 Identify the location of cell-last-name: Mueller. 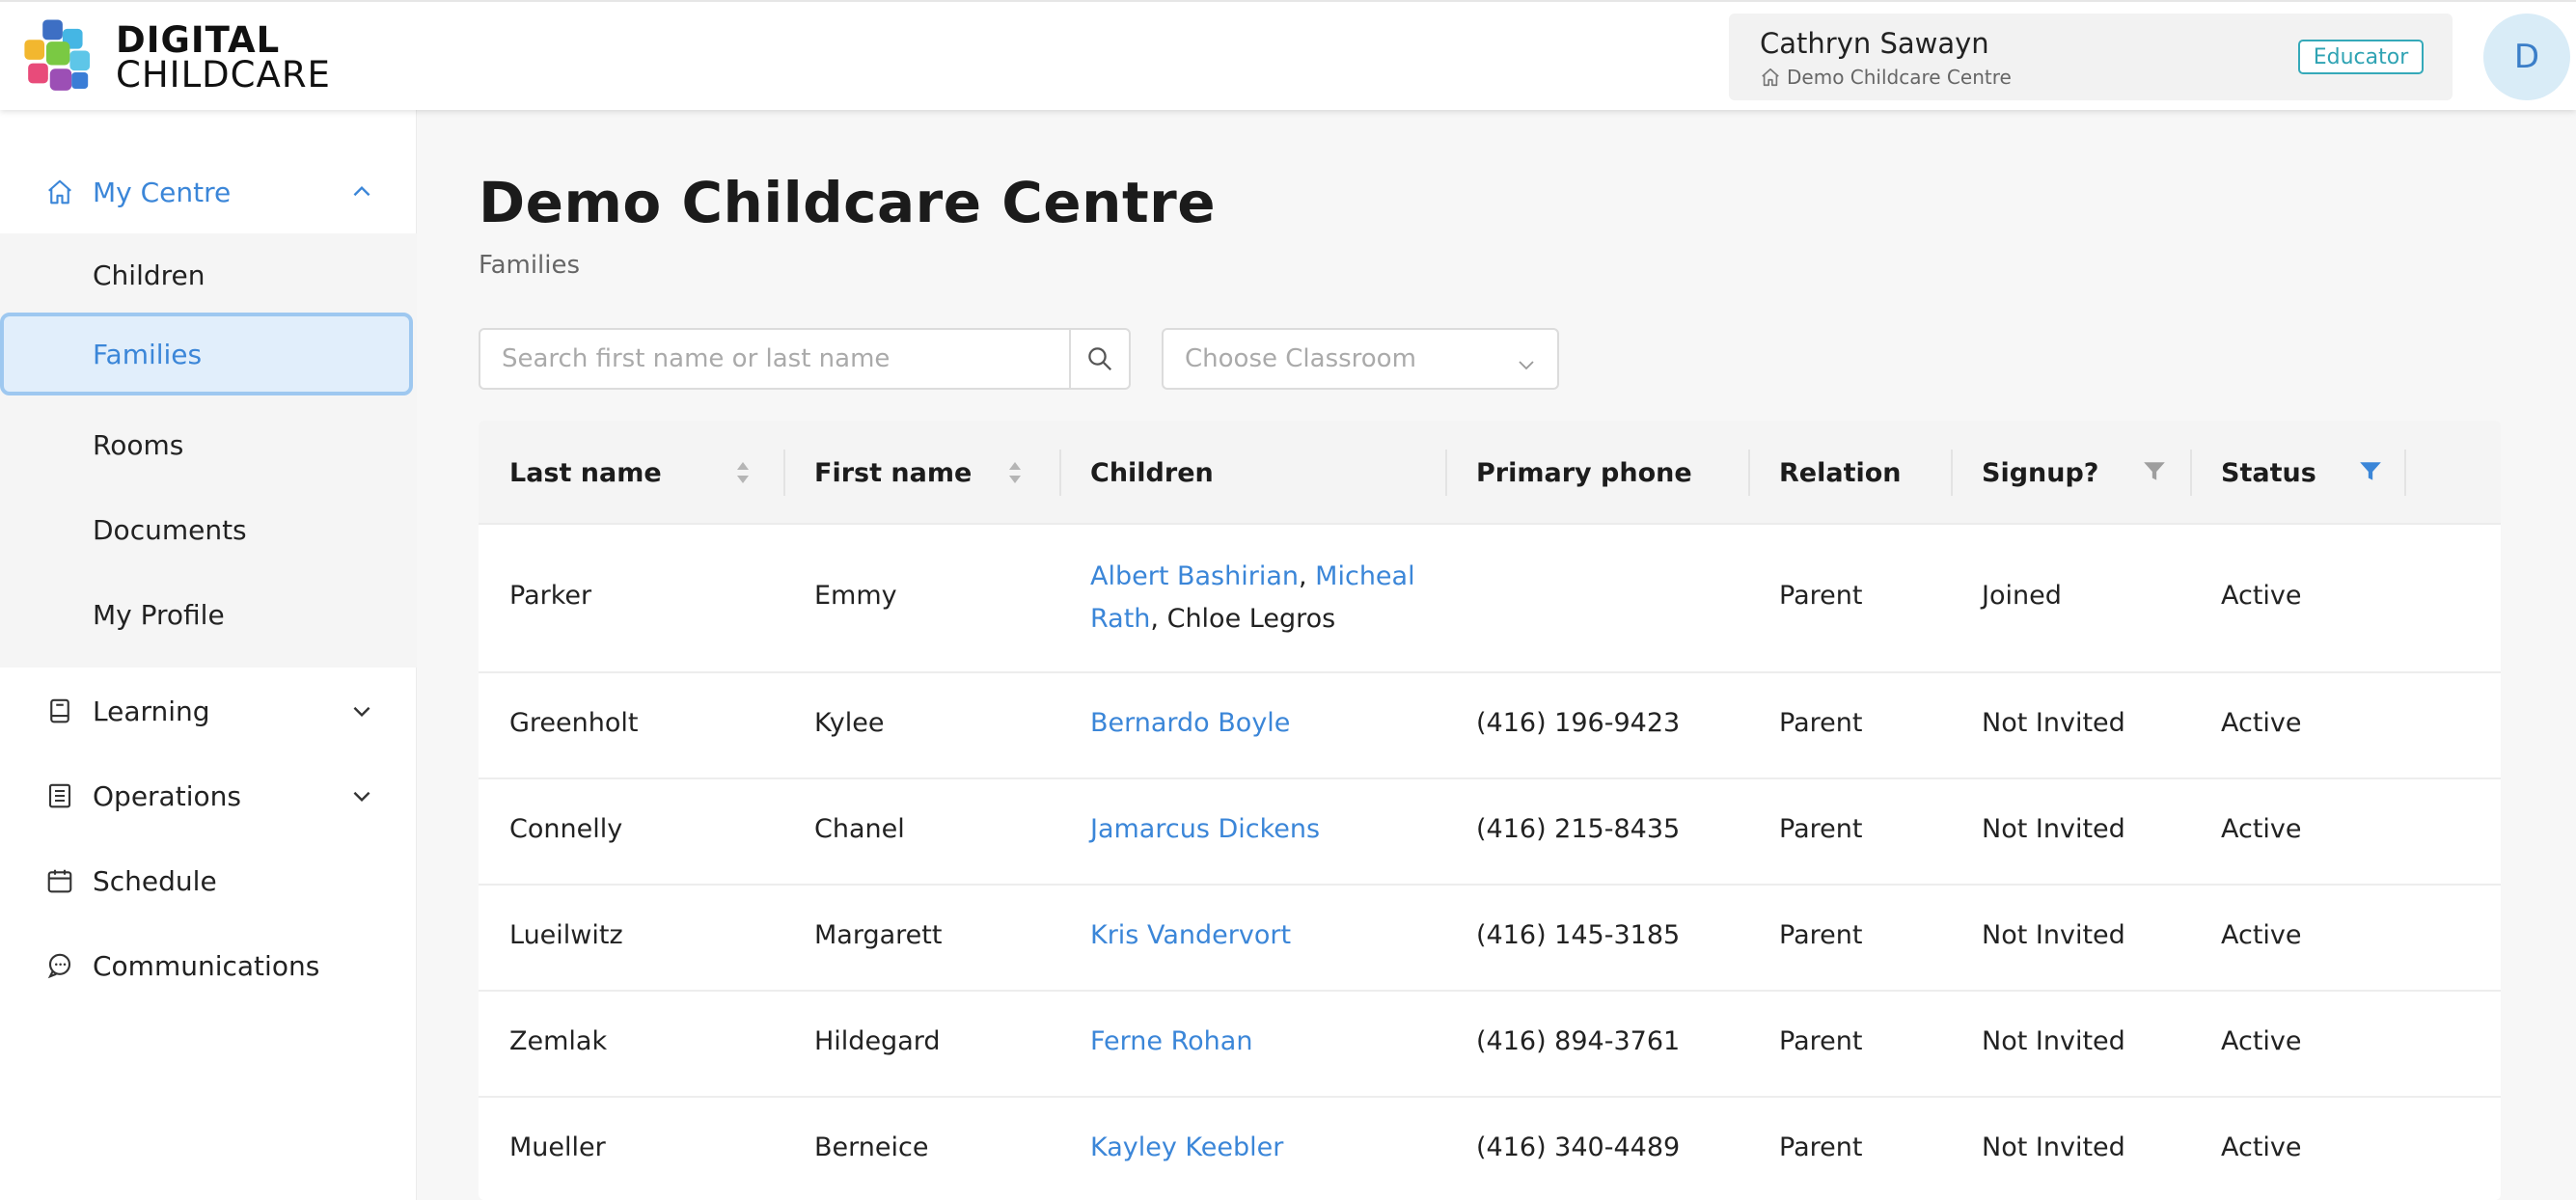
(557, 1147).